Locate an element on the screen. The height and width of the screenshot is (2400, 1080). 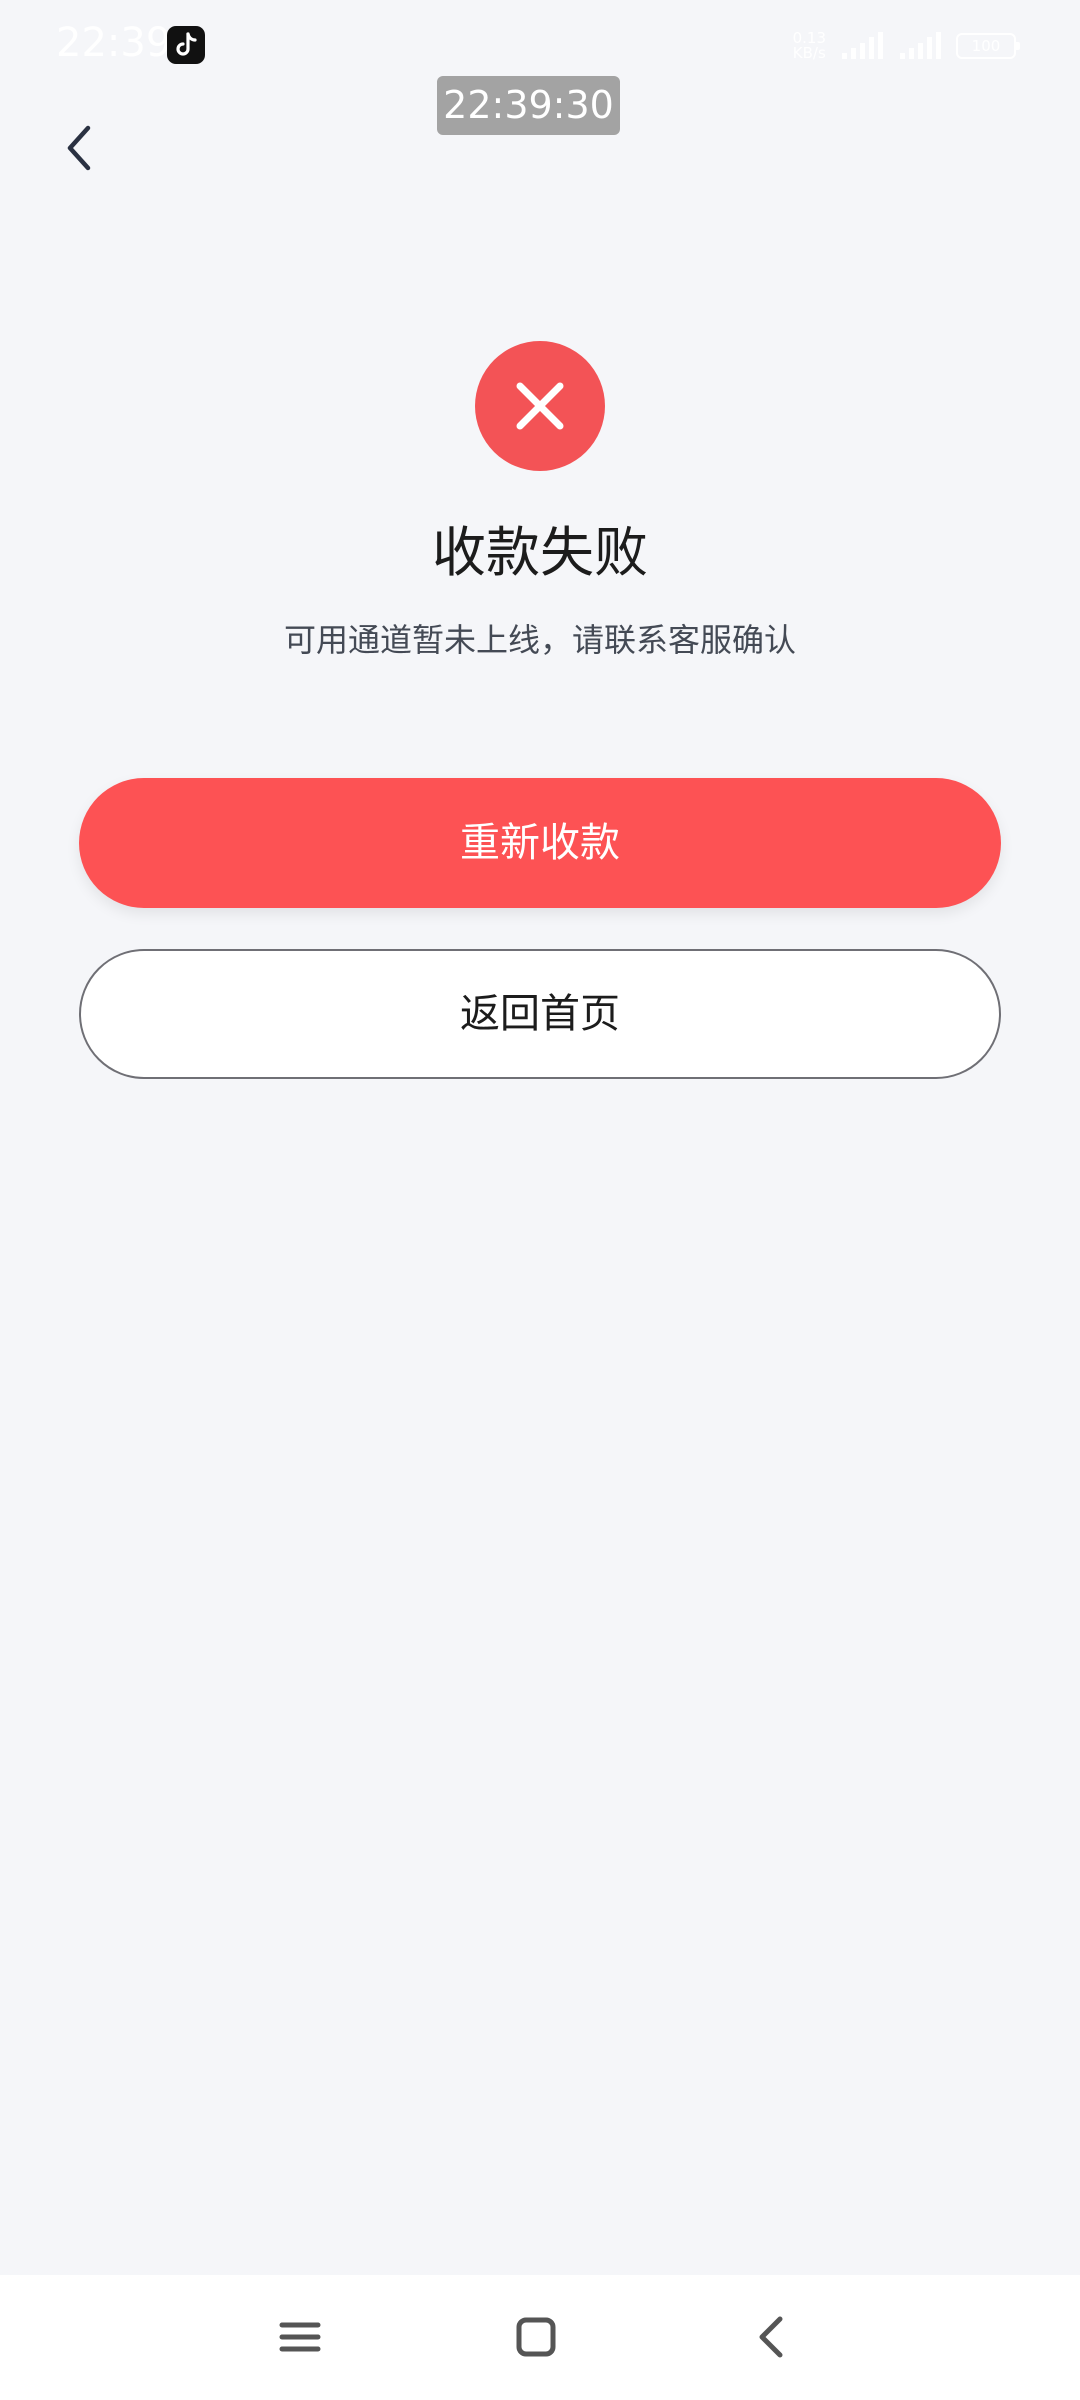
close-icon is located at coordinates (540, 406).